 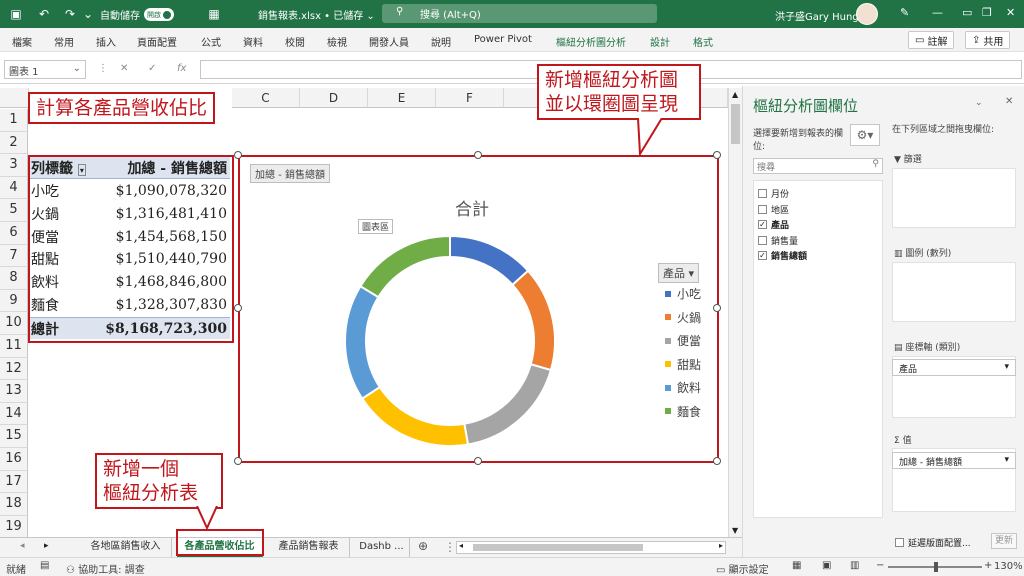 I want to click on autosave-switch: 開啟, so click(x=159, y=14).